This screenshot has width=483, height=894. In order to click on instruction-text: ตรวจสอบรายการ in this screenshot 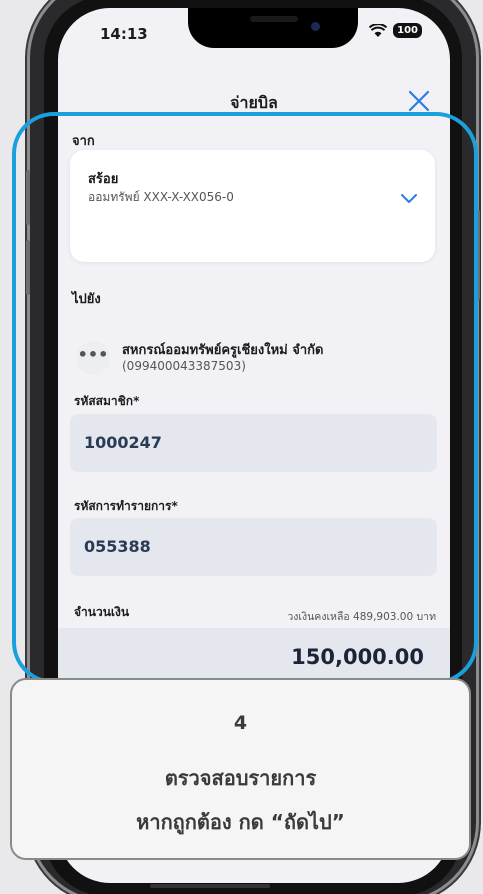, I will do `click(240, 778)`.